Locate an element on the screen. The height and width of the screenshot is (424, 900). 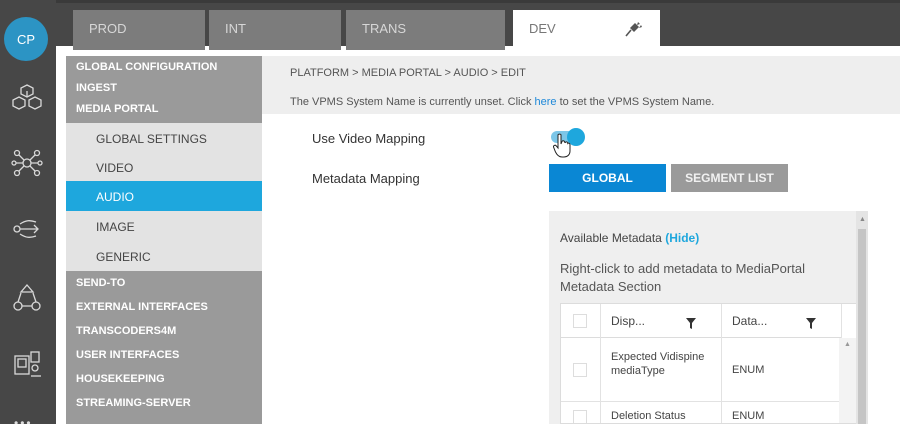
tab-dev-label: DEV is located at coordinates (542, 28).